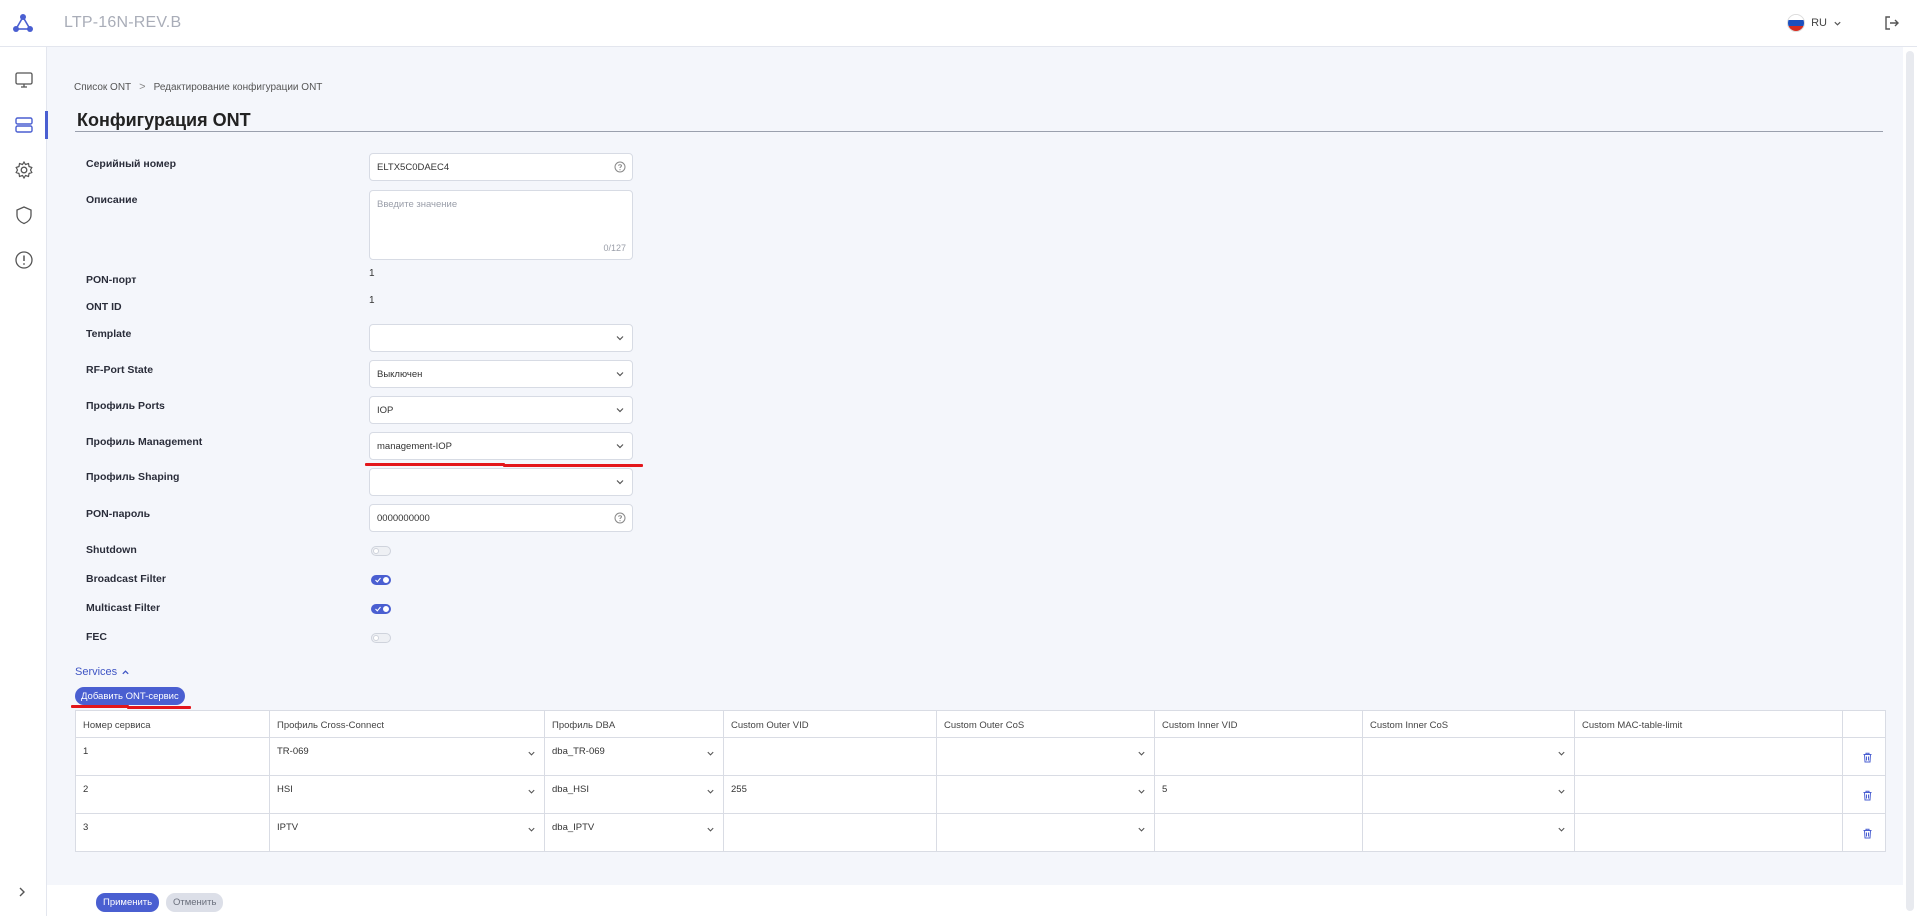  Describe the element at coordinates (381, 638) in the screenshot. I see `fec-toggle` at that location.